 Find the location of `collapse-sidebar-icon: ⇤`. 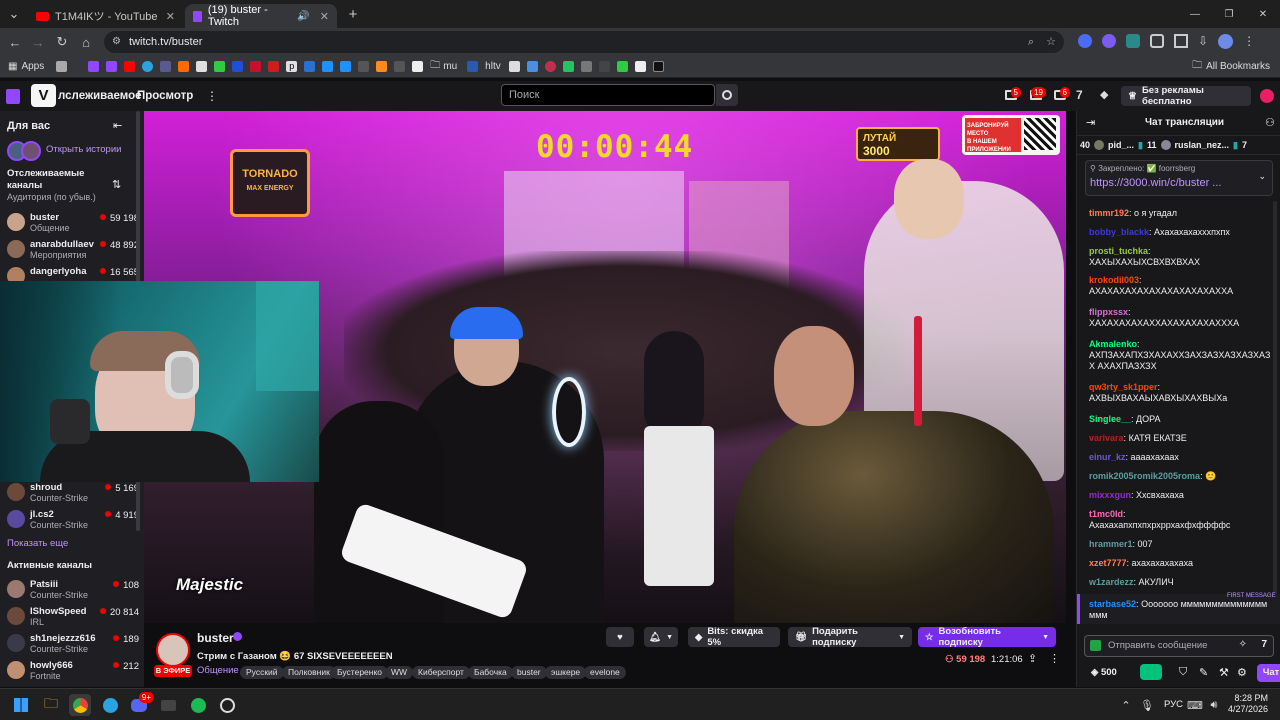

collapse-sidebar-icon: ⇤ is located at coordinates (117, 125).